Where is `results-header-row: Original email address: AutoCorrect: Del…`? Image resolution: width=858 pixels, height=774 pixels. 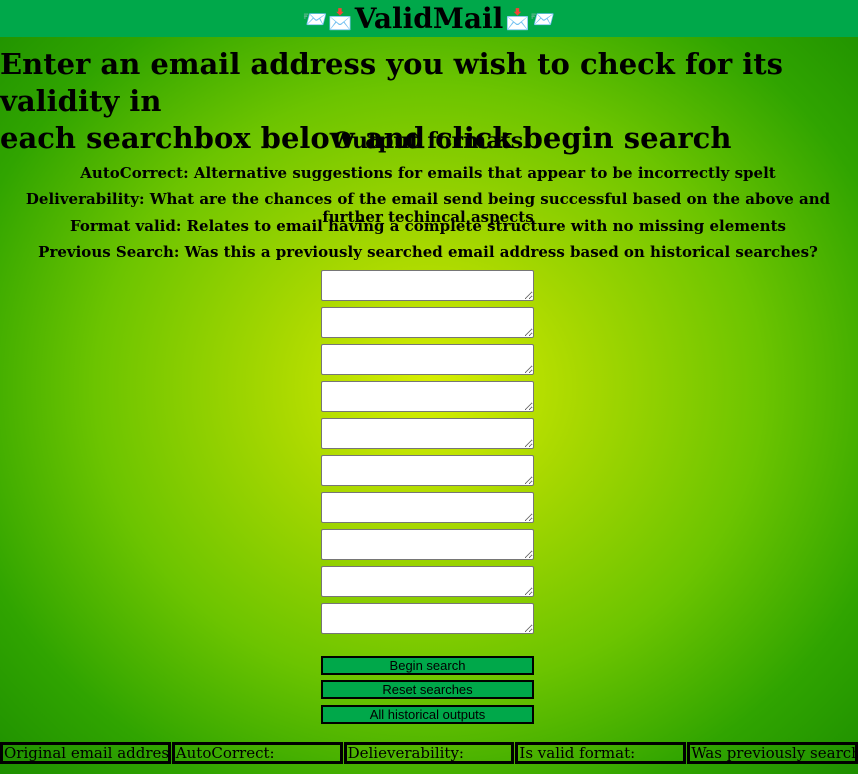
results-header-row: Original email address: AutoCorrect: Del… is located at coordinates (429, 753).